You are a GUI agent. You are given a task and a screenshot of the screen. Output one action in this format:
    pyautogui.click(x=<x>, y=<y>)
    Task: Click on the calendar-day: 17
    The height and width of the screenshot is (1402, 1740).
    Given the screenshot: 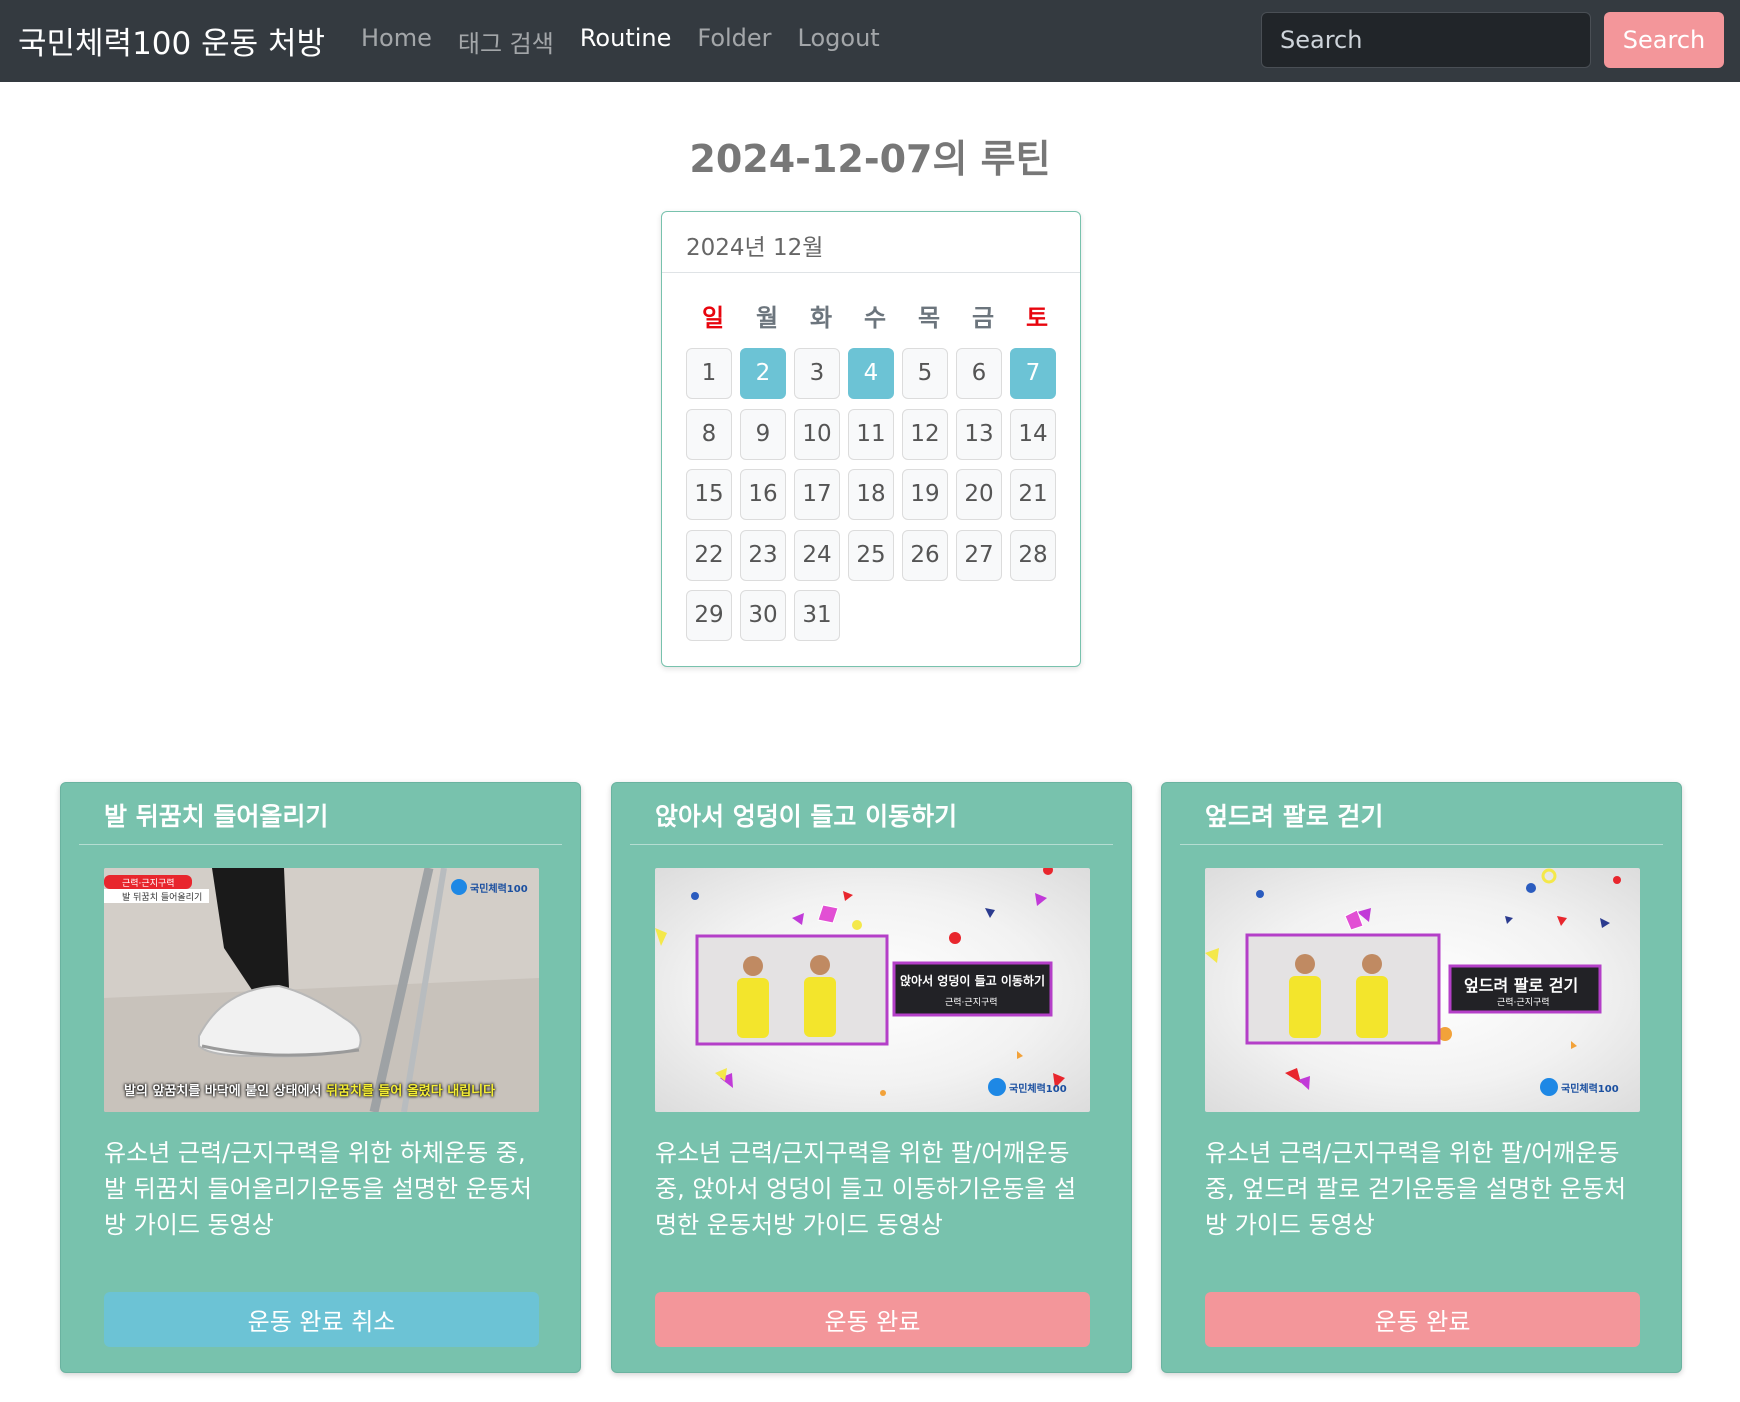 What is the action you would take?
    pyautogui.click(x=817, y=494)
    